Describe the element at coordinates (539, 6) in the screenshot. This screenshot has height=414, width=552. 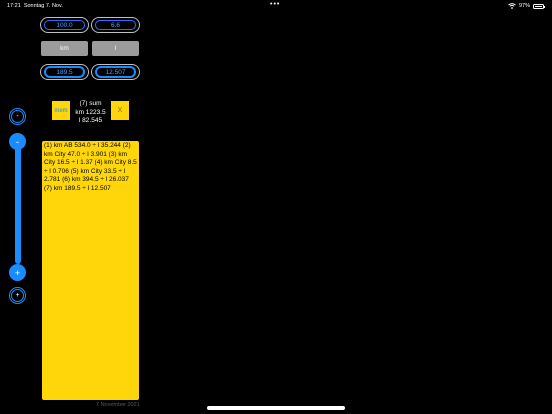
I see `battery-icon` at that location.